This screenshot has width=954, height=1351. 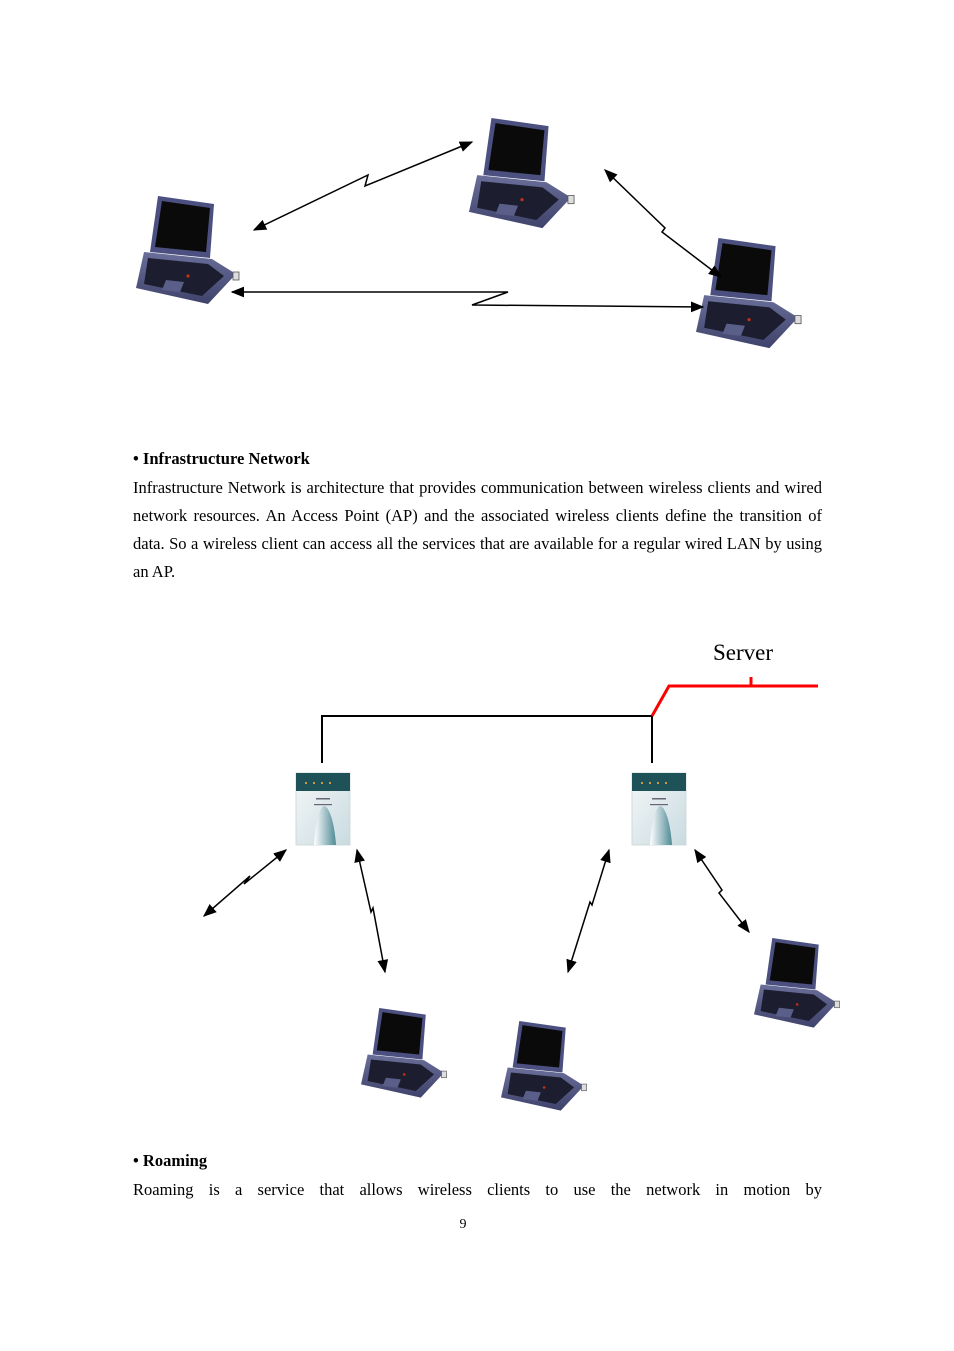 What do you see at coordinates (543, 1065) in the screenshot?
I see `laptop-2-icon` at bounding box center [543, 1065].